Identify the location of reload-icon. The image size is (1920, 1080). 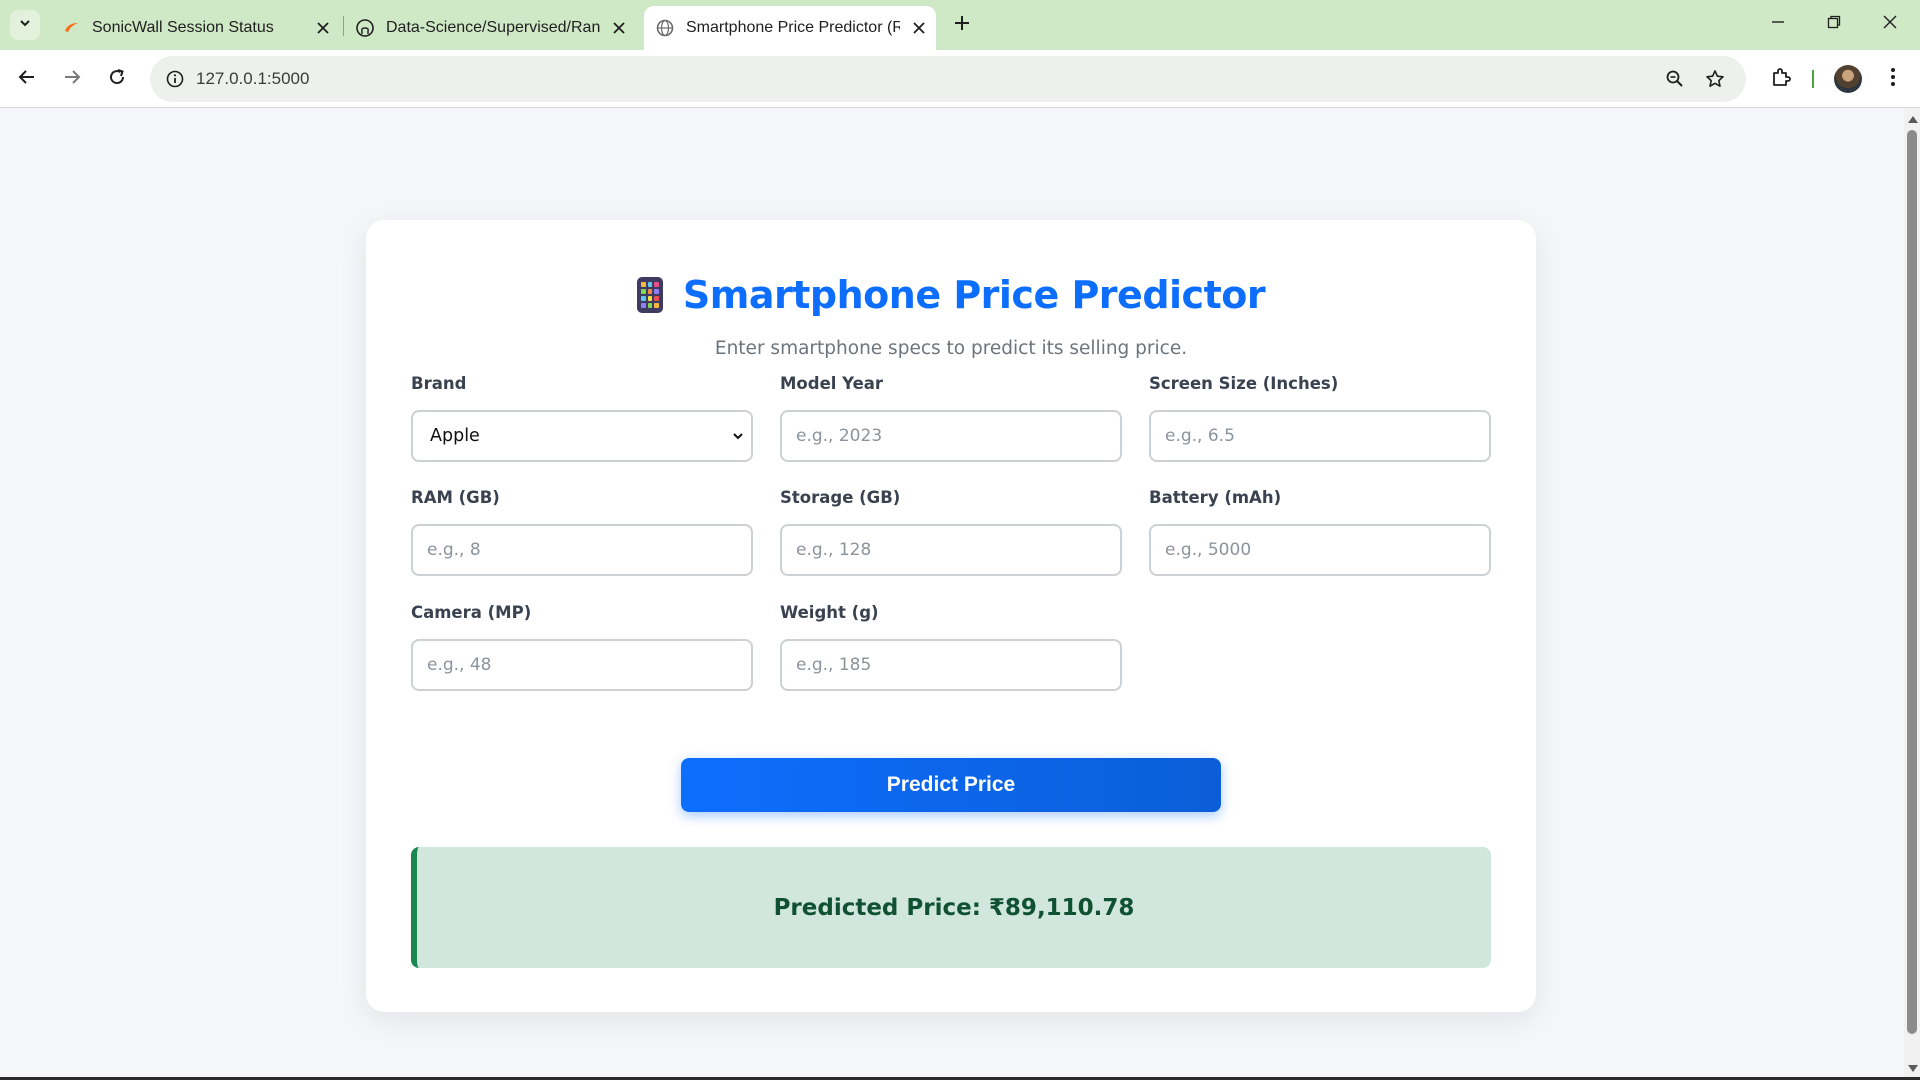
(117, 79).